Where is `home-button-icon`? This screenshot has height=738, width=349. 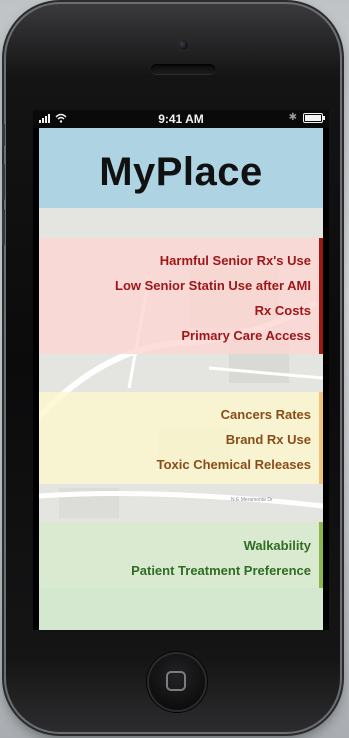
home-button-icon is located at coordinates (176, 681).